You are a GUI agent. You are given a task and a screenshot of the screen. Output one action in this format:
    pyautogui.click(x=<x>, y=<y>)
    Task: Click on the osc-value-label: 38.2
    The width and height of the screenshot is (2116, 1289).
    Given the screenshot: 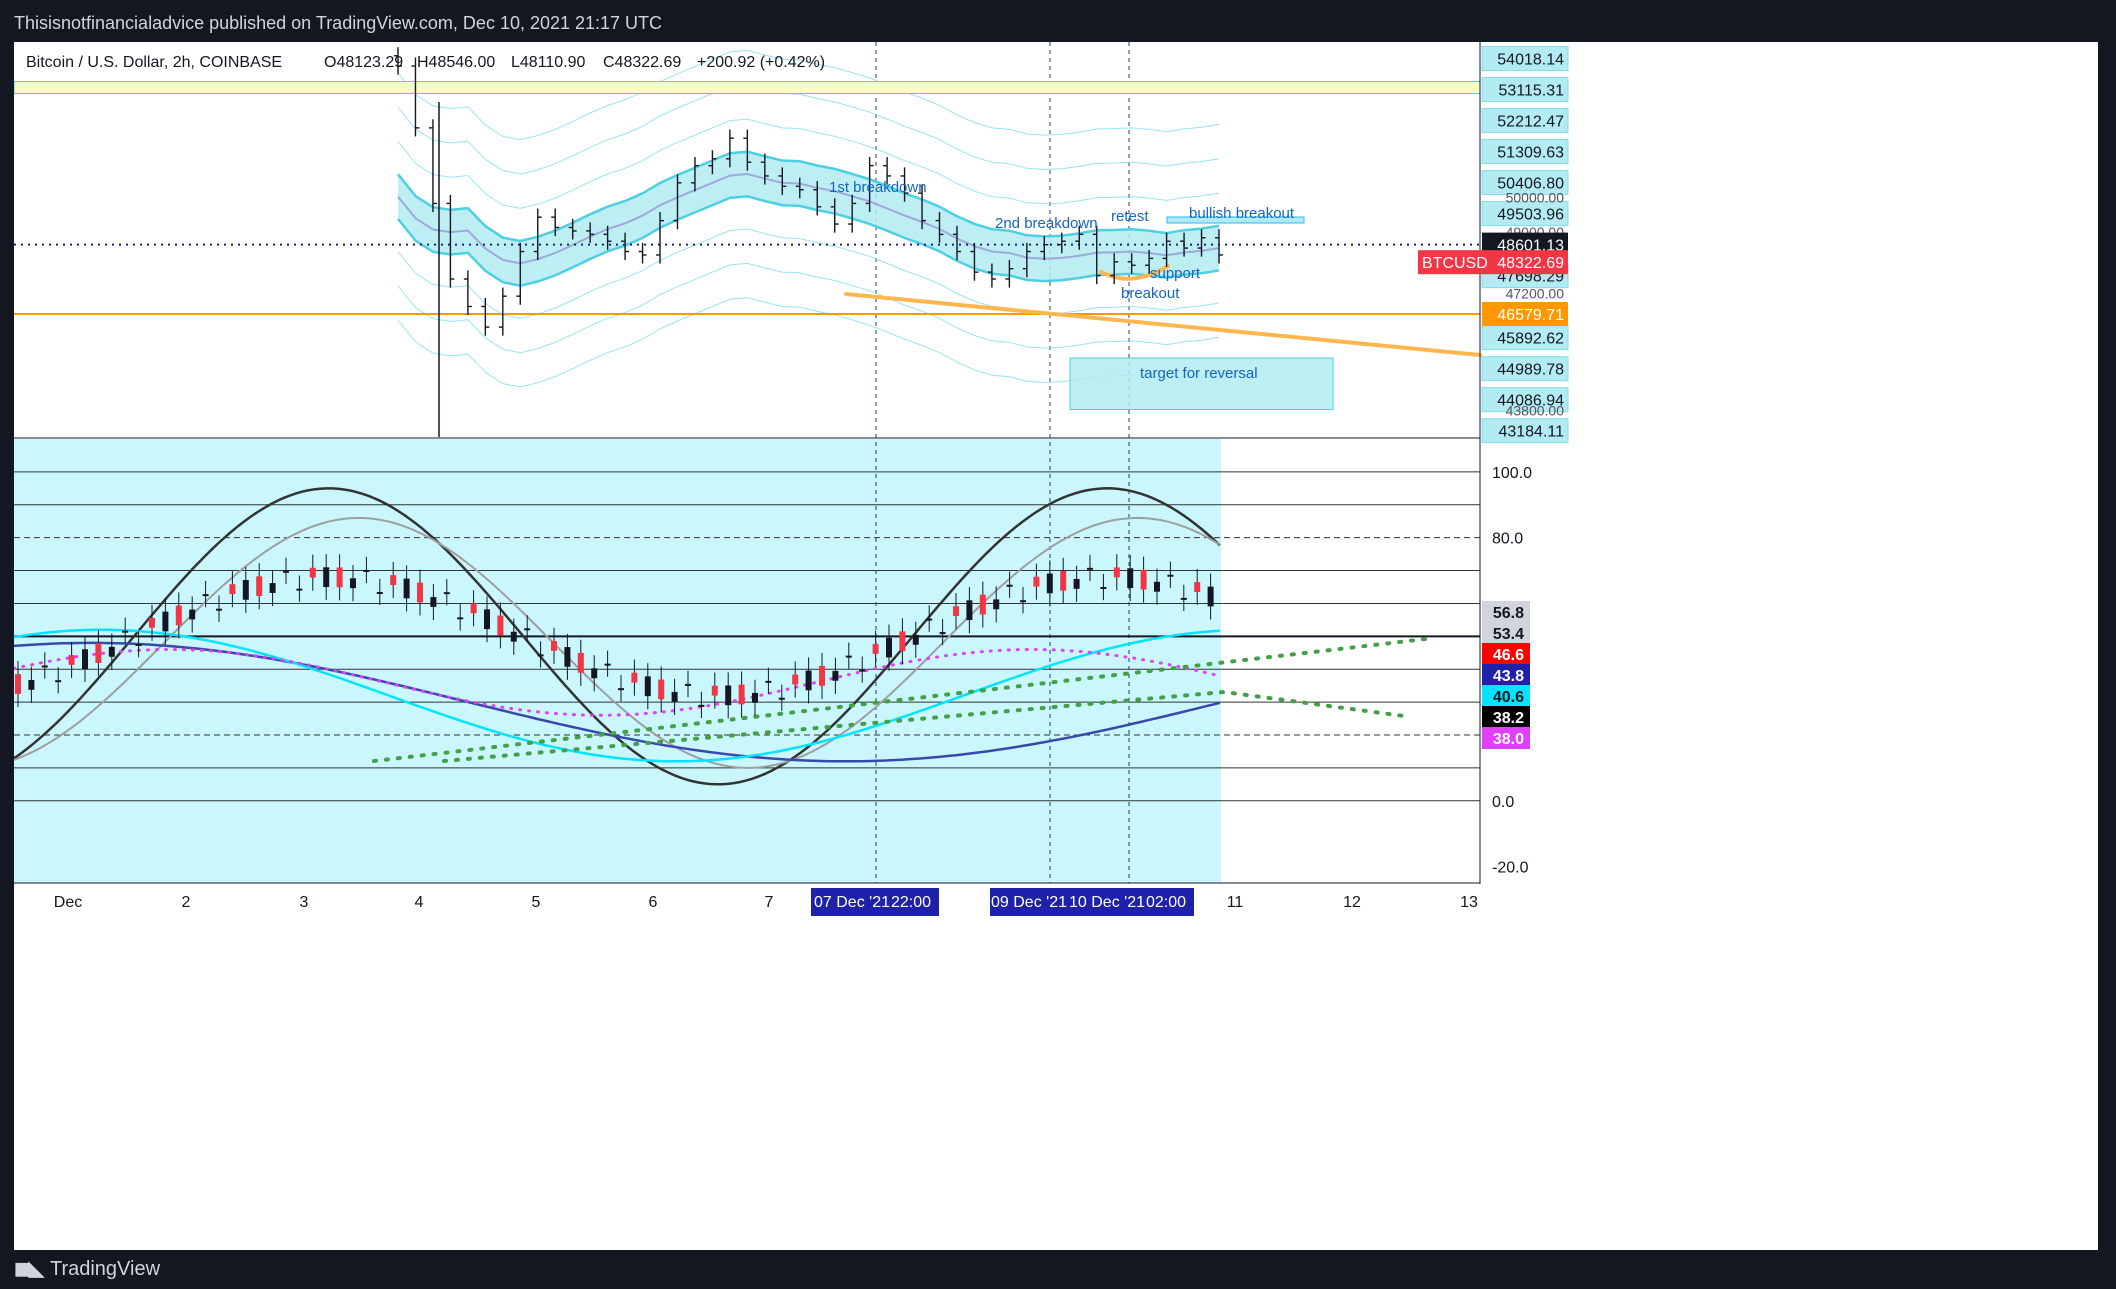 What is the action you would take?
    pyautogui.click(x=1506, y=717)
    